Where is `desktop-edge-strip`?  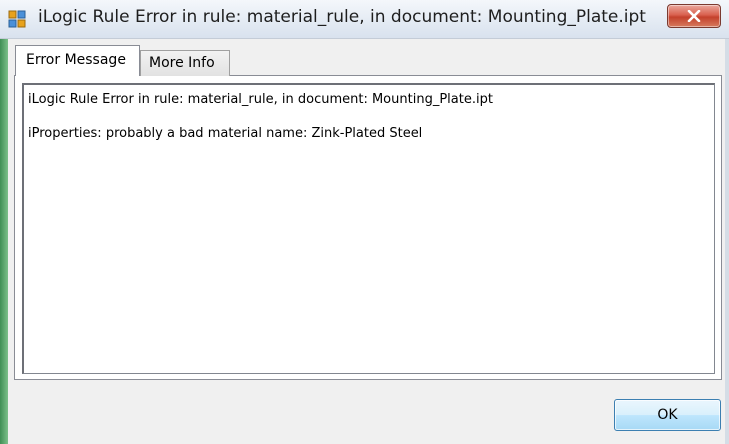
desktop-edge-strip is located at coordinates (4, 241).